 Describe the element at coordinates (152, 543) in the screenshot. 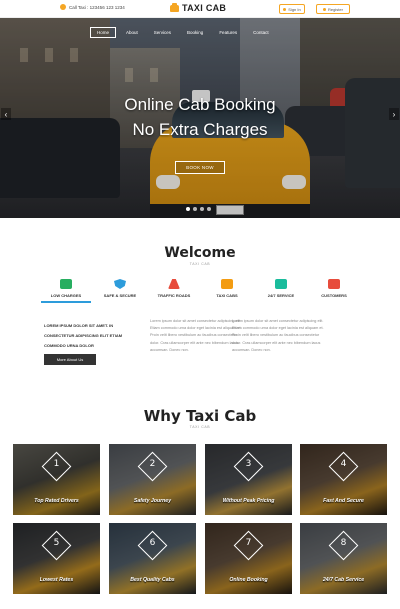

I see `tile-number: 6` at that location.